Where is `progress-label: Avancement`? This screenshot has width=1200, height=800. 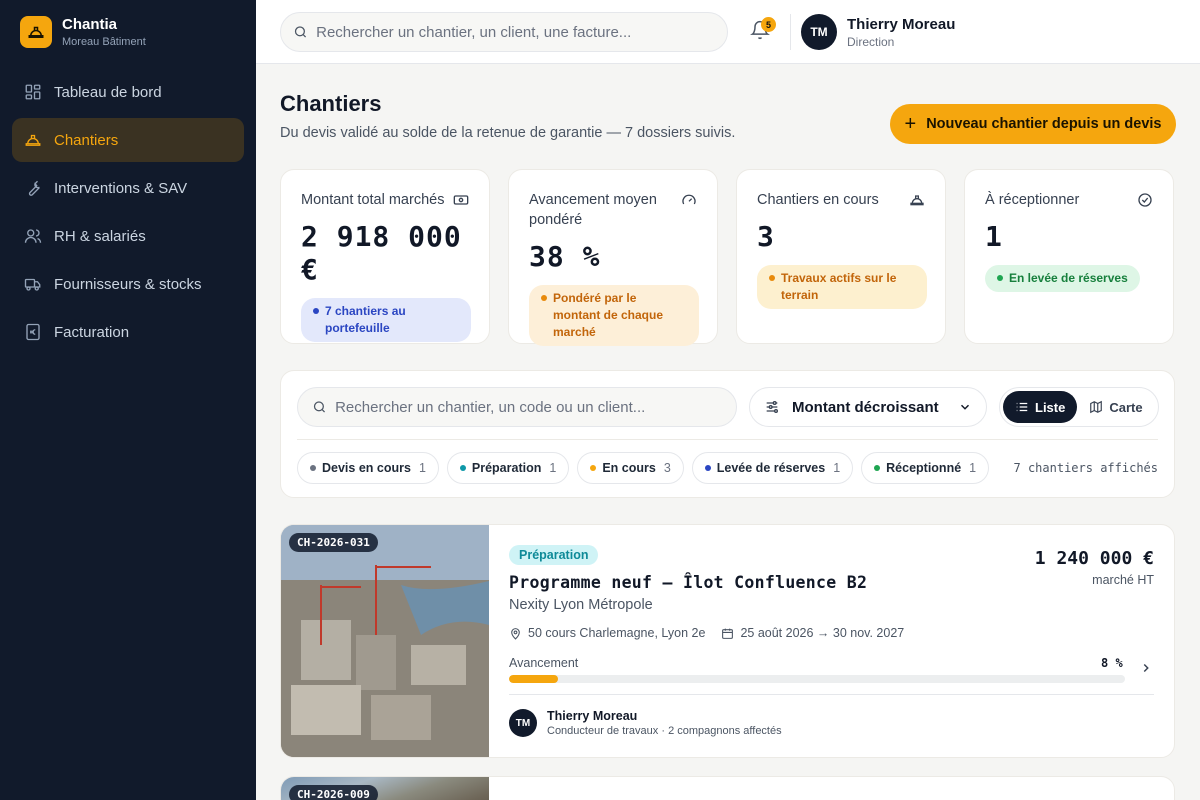
progress-label: Avancement is located at coordinates (544, 663).